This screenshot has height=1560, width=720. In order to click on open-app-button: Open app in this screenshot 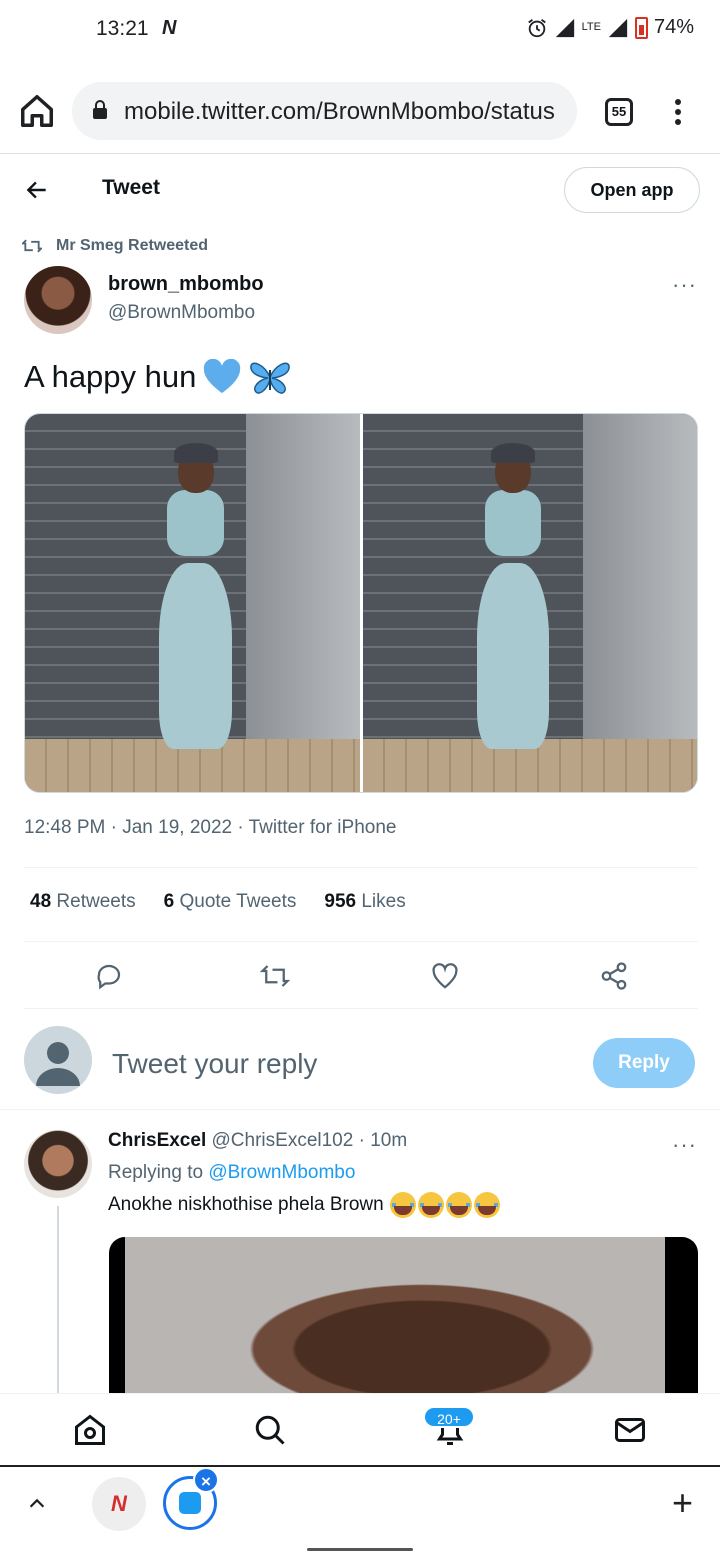, I will do `click(632, 190)`.